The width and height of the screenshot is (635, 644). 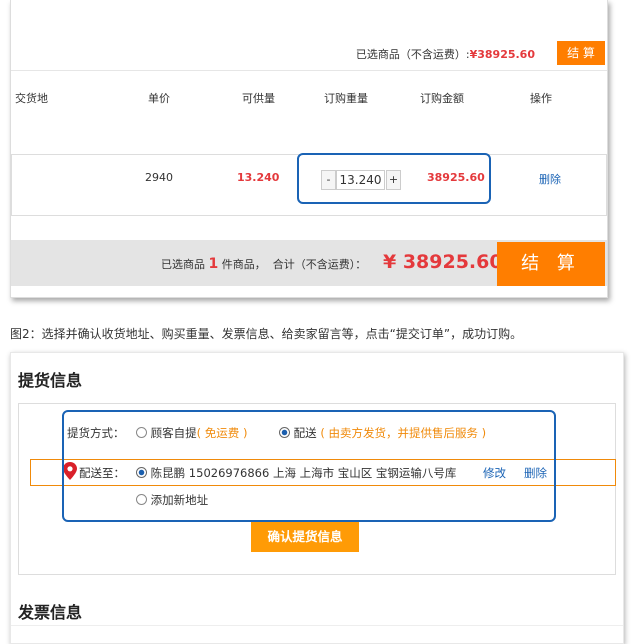 I want to click on checkout-button-top: 结 算, so click(x=581, y=53).